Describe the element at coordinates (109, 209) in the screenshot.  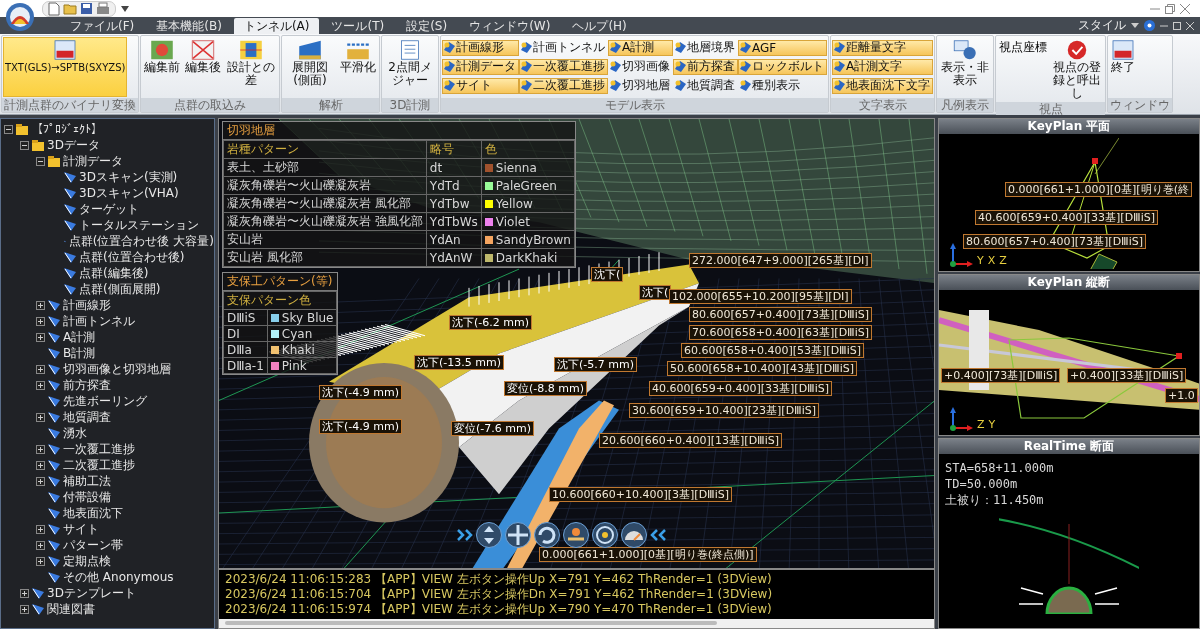
I see `tree-item: ターゲット` at that location.